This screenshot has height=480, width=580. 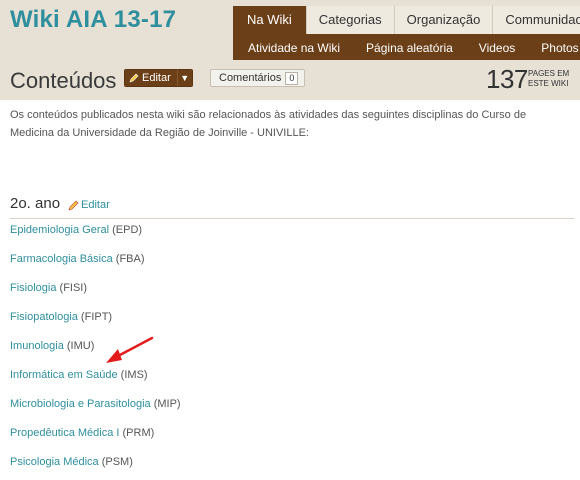 I want to click on list-item: Psicologia Médica (PSM), so click(x=290, y=467).